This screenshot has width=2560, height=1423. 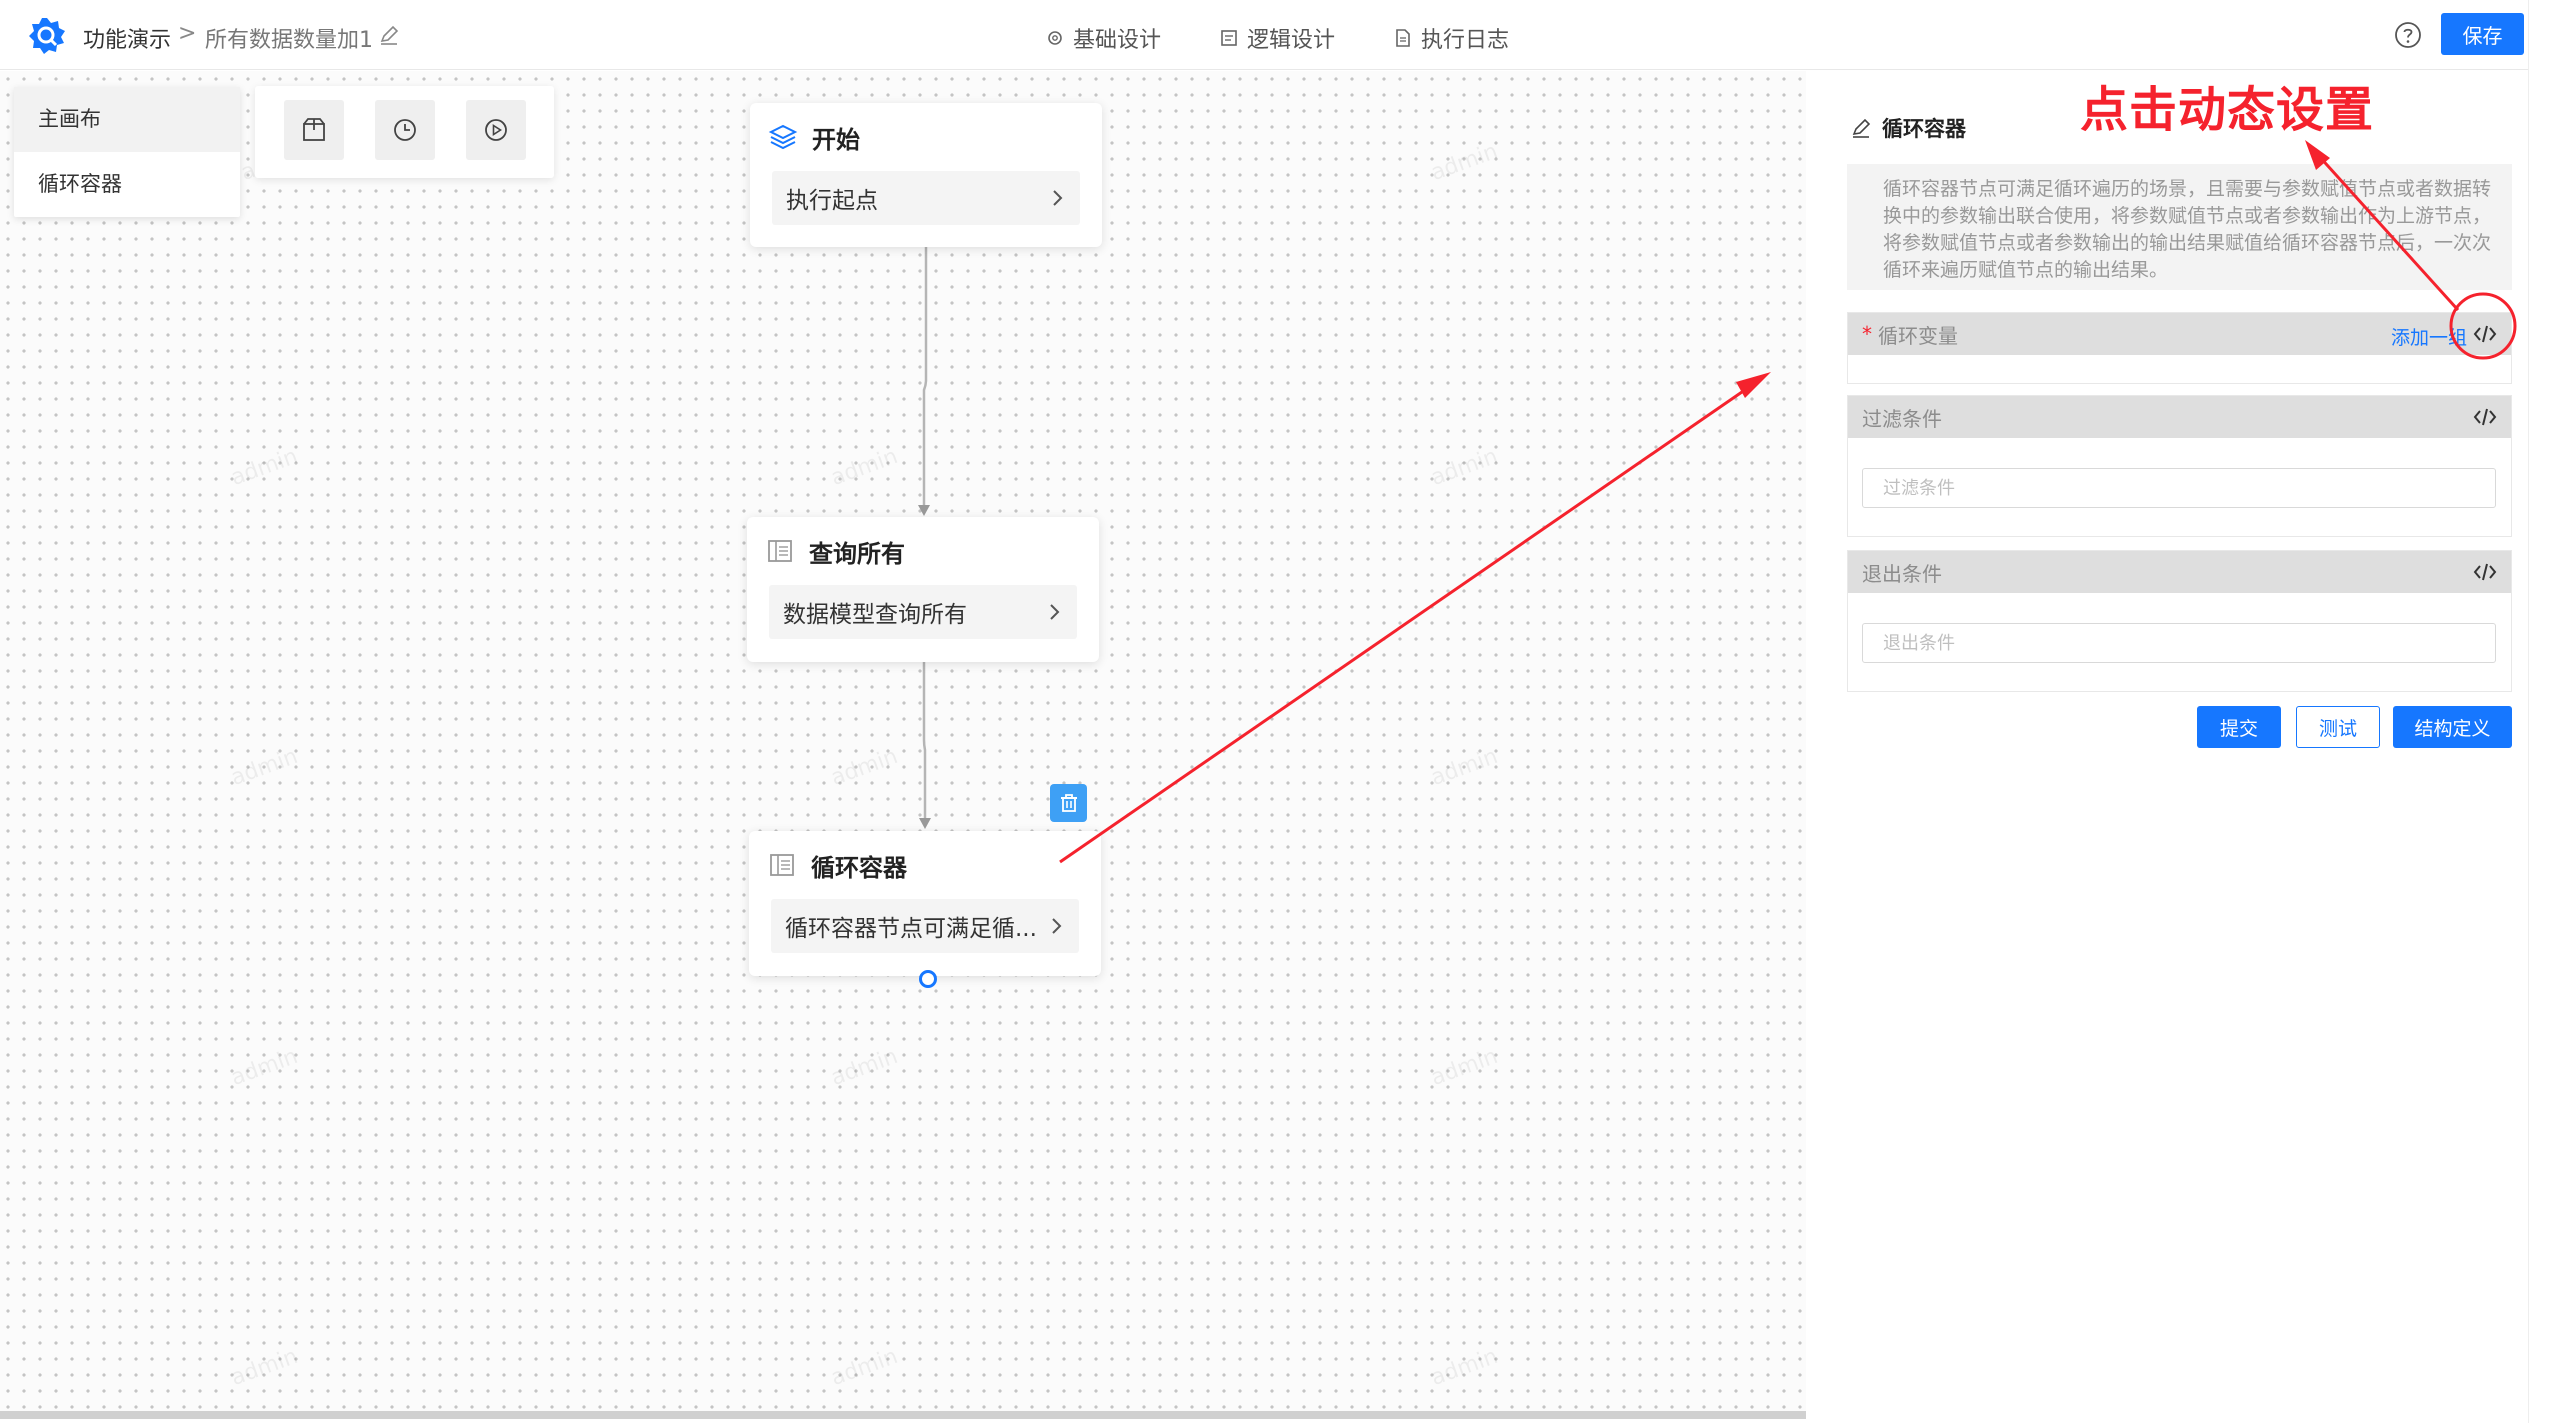 What do you see at coordinates (925, 378) in the screenshot?
I see `connector-start-query` at bounding box center [925, 378].